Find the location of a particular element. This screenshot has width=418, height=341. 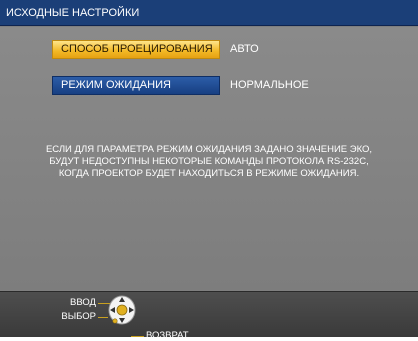

dpad-icon is located at coordinates (122, 310).